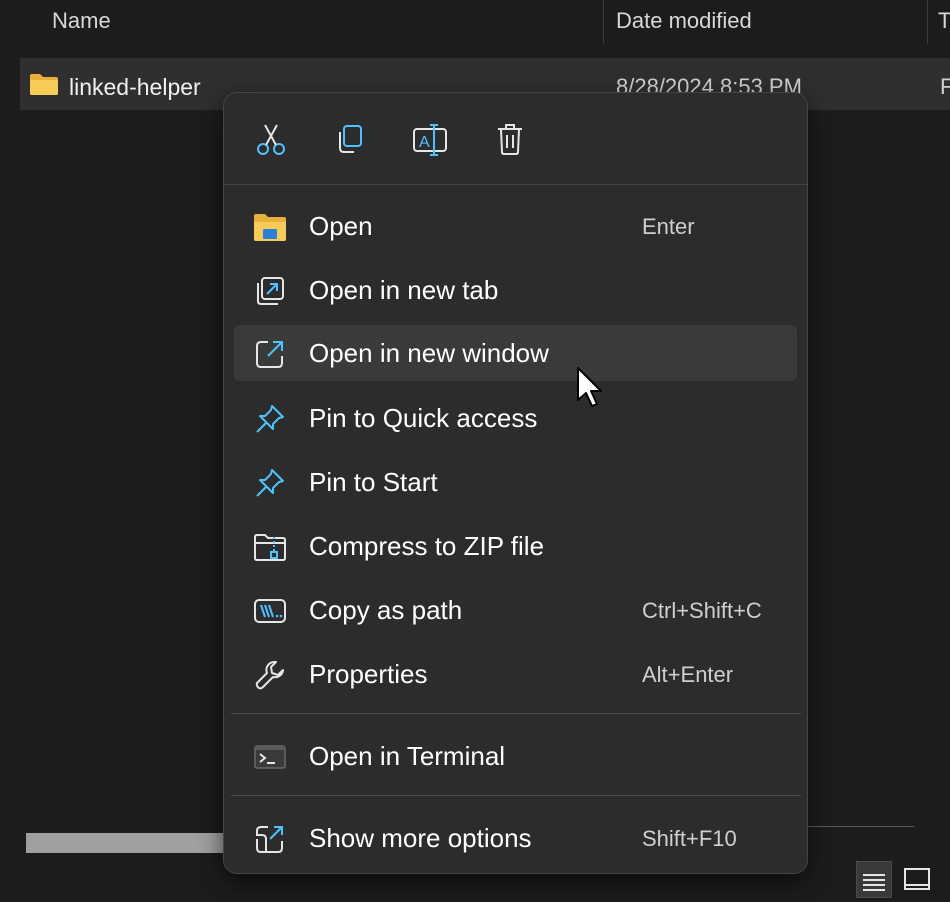  I want to click on menu-item-label: Open, so click(341, 226).